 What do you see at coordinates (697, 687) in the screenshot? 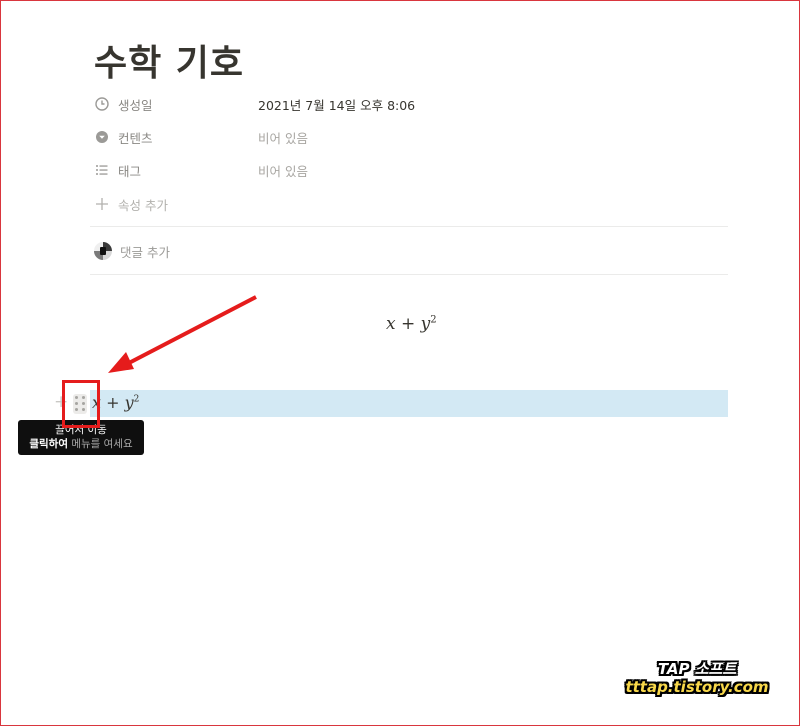
I see `watermark-line2: tttap.tistory.com` at bounding box center [697, 687].